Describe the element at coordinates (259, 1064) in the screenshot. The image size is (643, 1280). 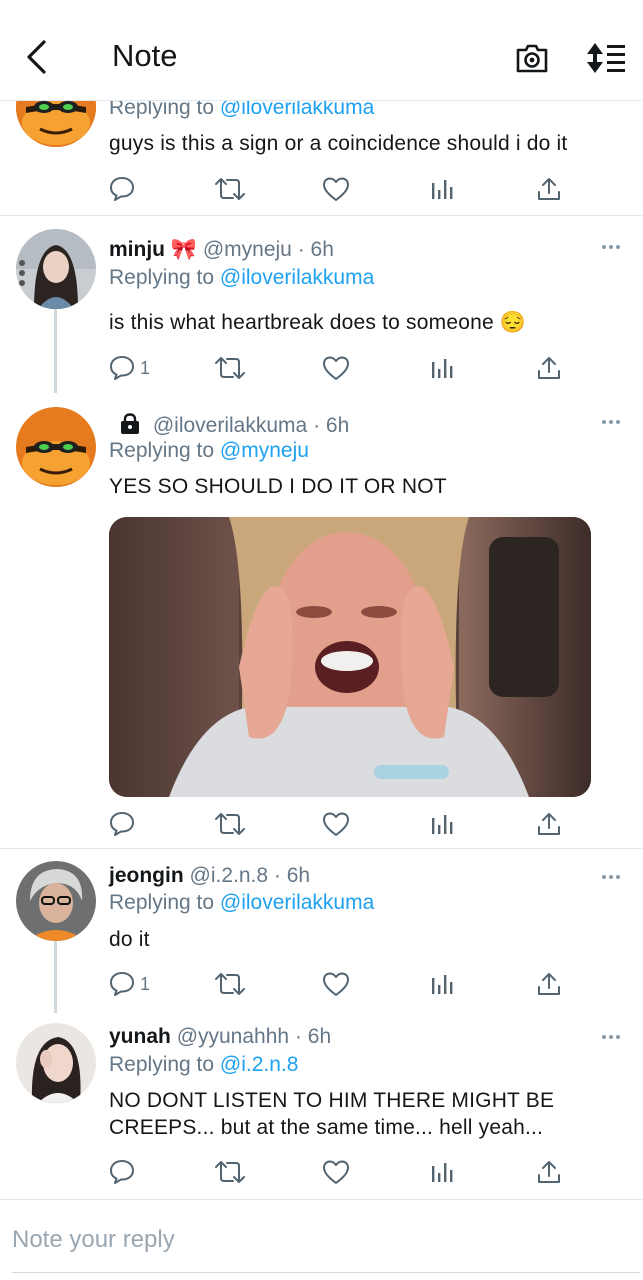
I see `mention-link: @i.2.n.8` at that location.